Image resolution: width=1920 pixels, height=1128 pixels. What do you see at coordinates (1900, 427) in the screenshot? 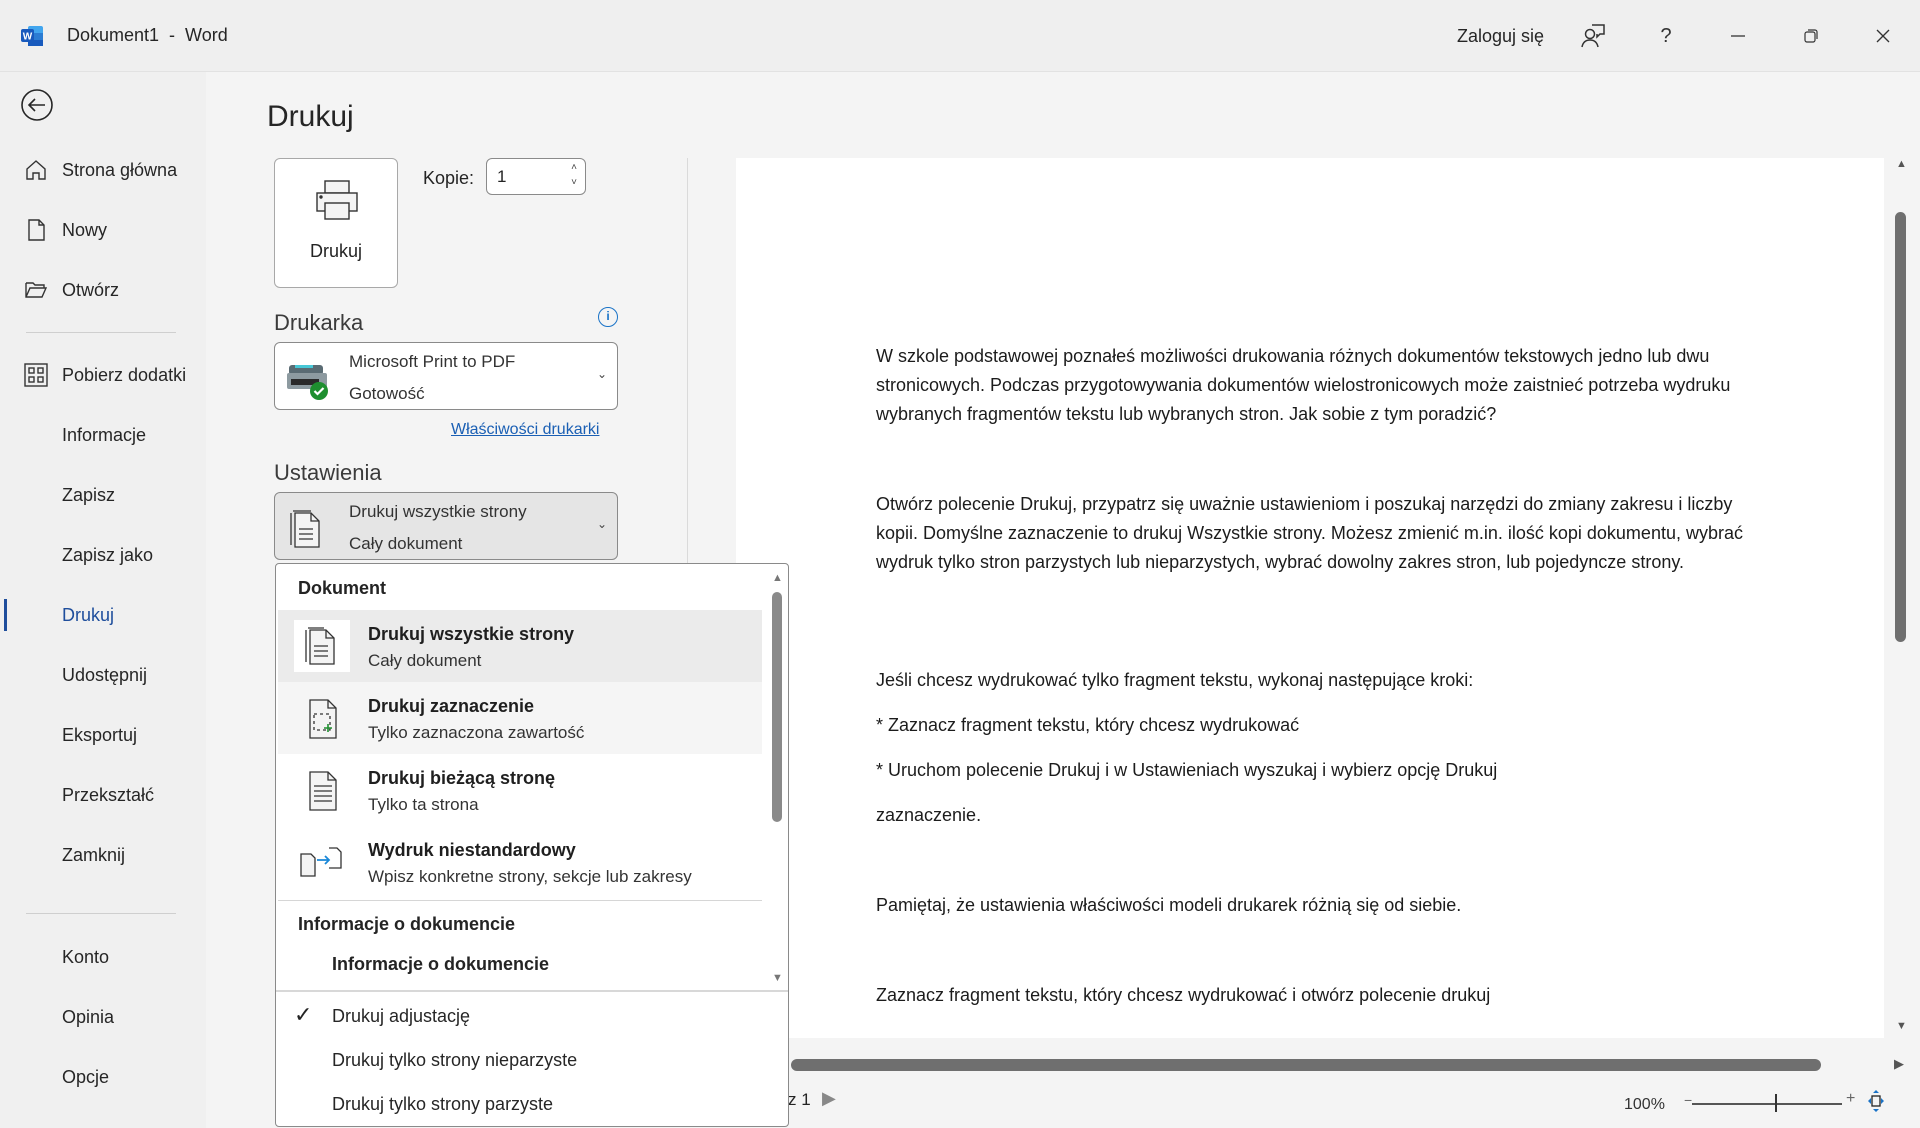
I see `vertical-scroll-thumb` at bounding box center [1900, 427].